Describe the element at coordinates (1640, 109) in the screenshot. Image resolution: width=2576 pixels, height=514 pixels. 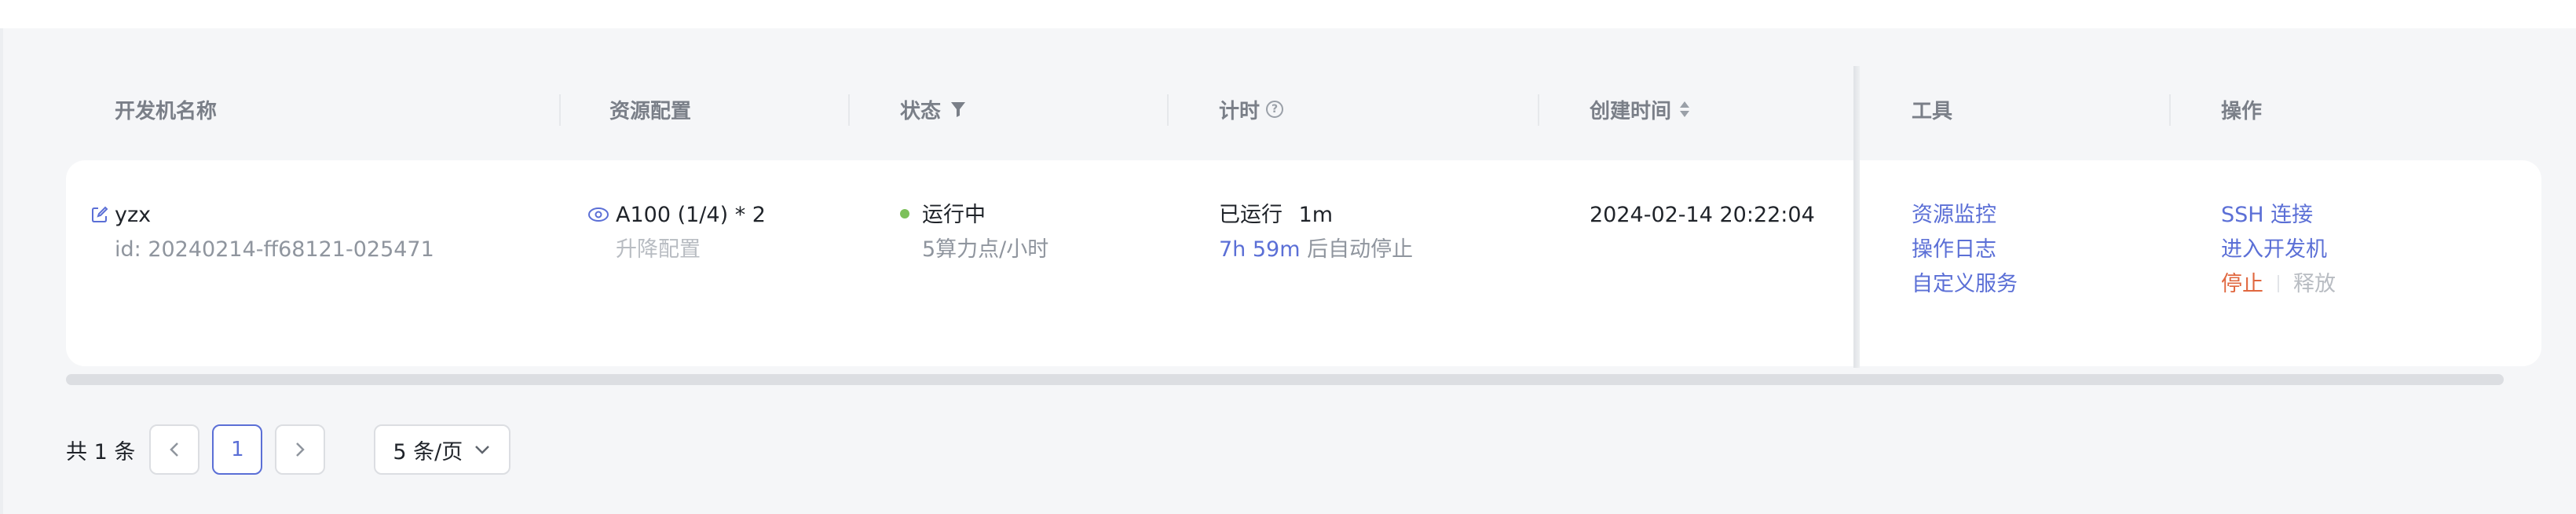
I see `col-header-created: 创建时间` at that location.